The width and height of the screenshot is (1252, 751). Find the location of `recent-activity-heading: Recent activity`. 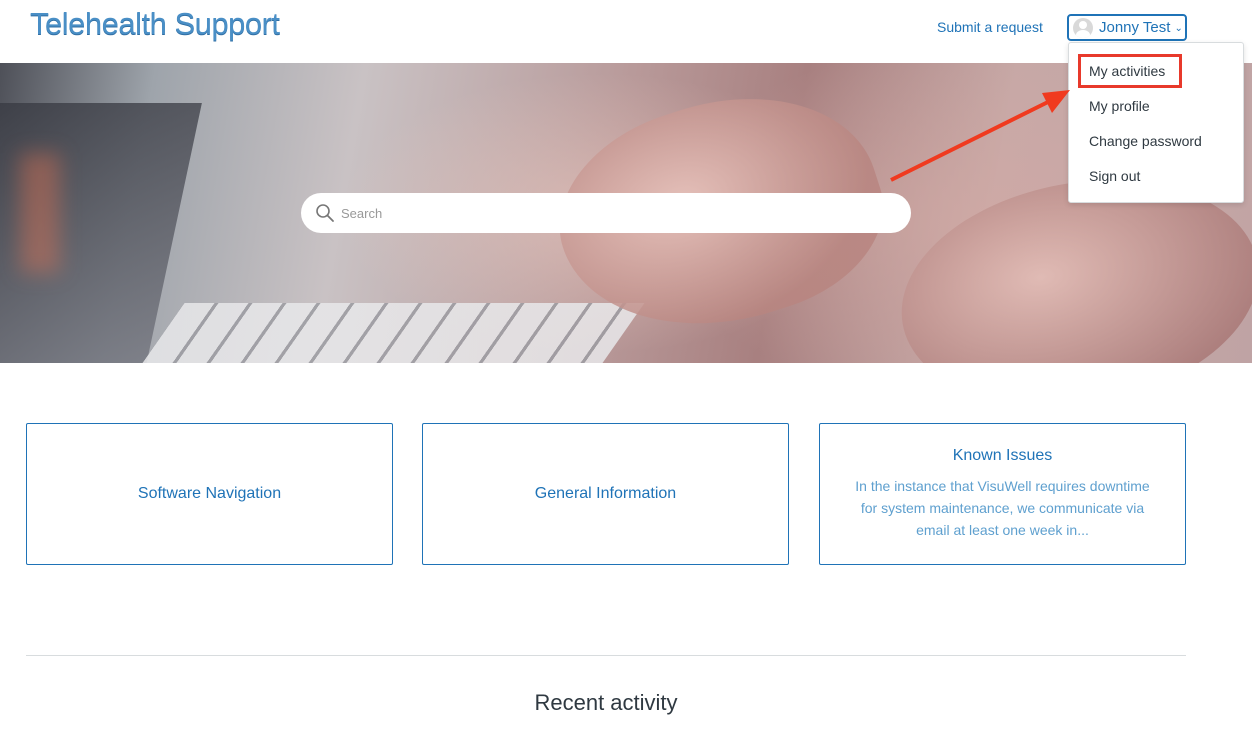

recent-activity-heading: Recent activity is located at coordinates (606, 702).